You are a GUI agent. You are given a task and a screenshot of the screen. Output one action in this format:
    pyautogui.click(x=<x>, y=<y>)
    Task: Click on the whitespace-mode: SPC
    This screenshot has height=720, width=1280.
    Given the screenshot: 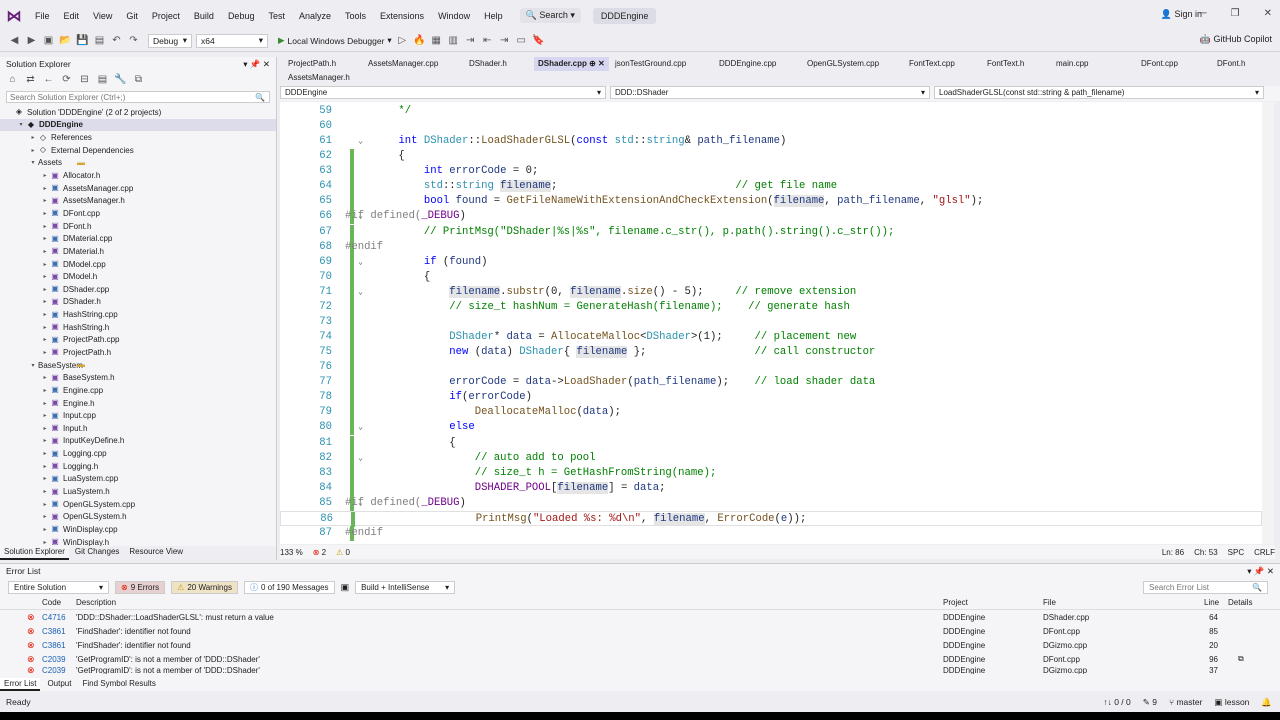 What is the action you would take?
    pyautogui.click(x=1236, y=552)
    